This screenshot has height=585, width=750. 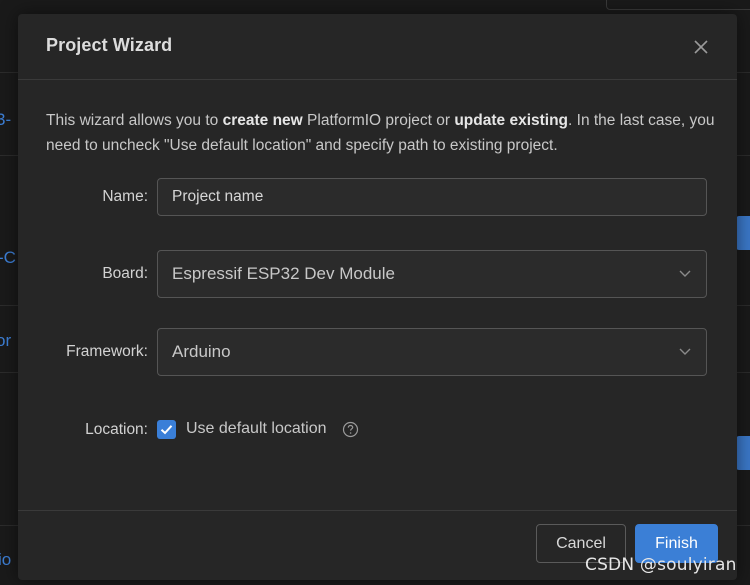 I want to click on background-link-fragment: or, so click(x=6, y=340).